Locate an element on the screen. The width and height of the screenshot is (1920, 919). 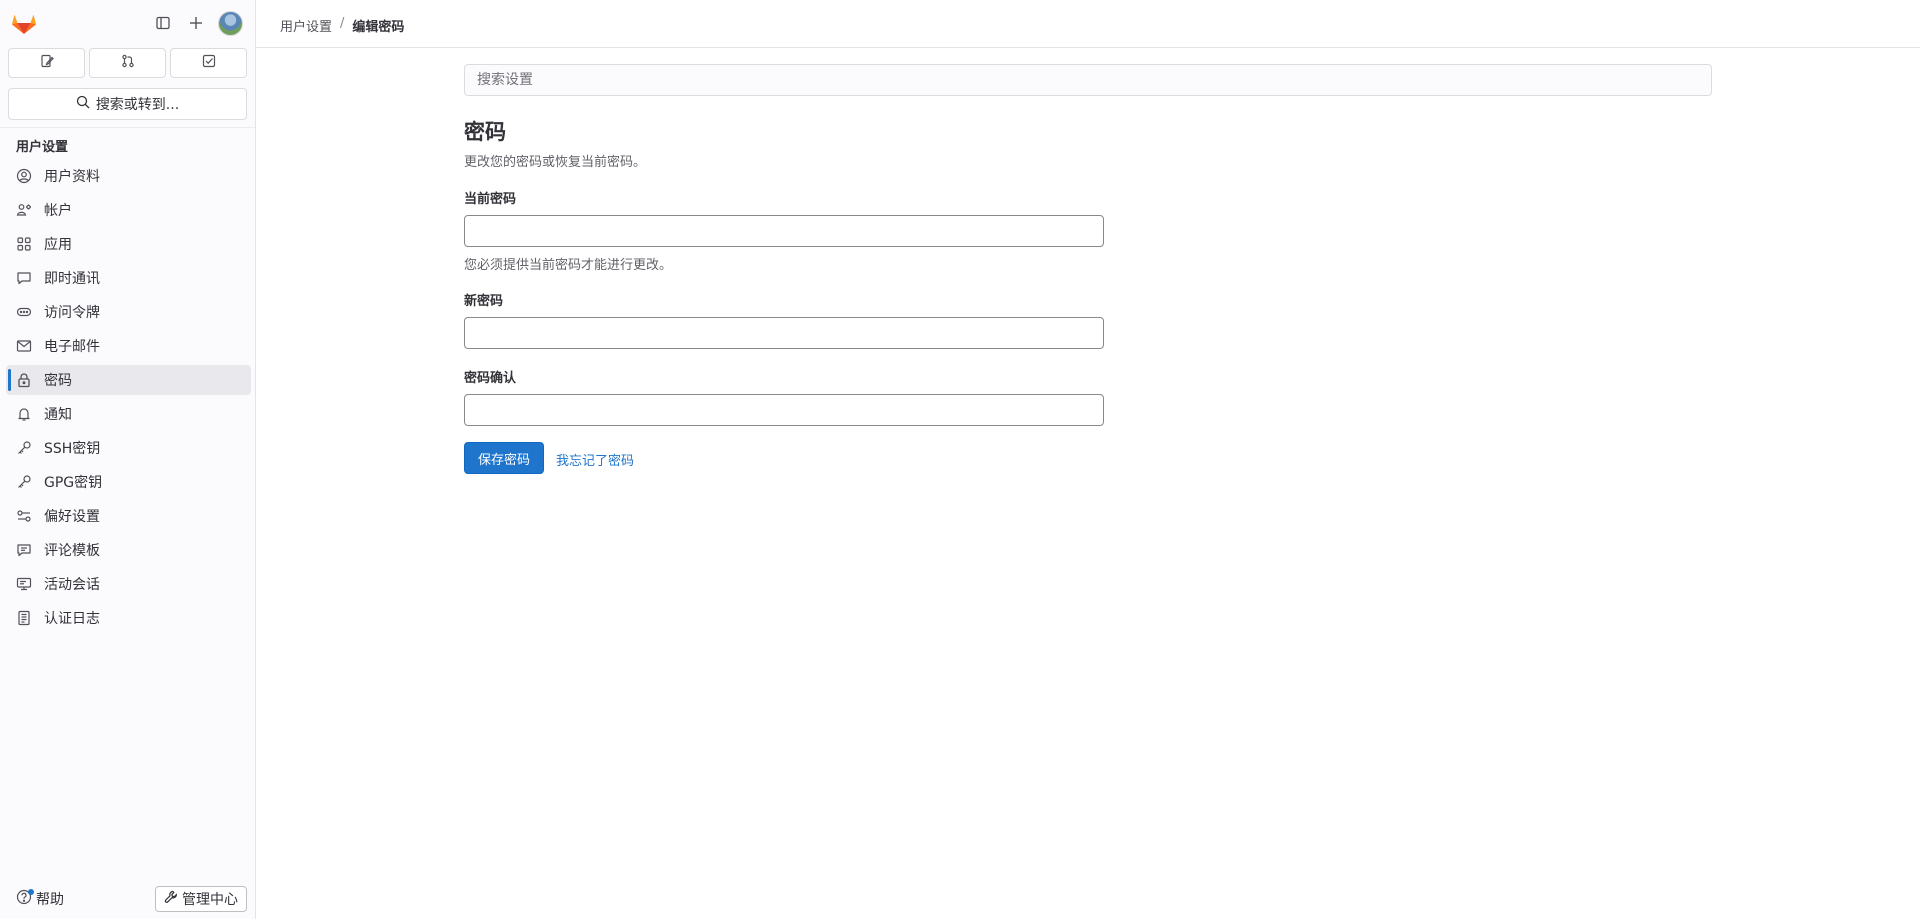
sidebar-item-label: 偏好设置 is located at coordinates (72, 517).